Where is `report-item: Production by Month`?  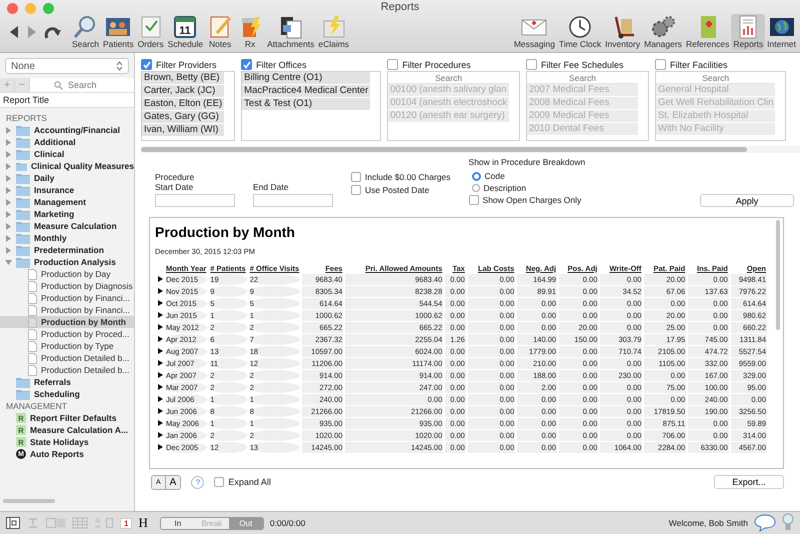
report-item: Production by Month is located at coordinates (67, 322).